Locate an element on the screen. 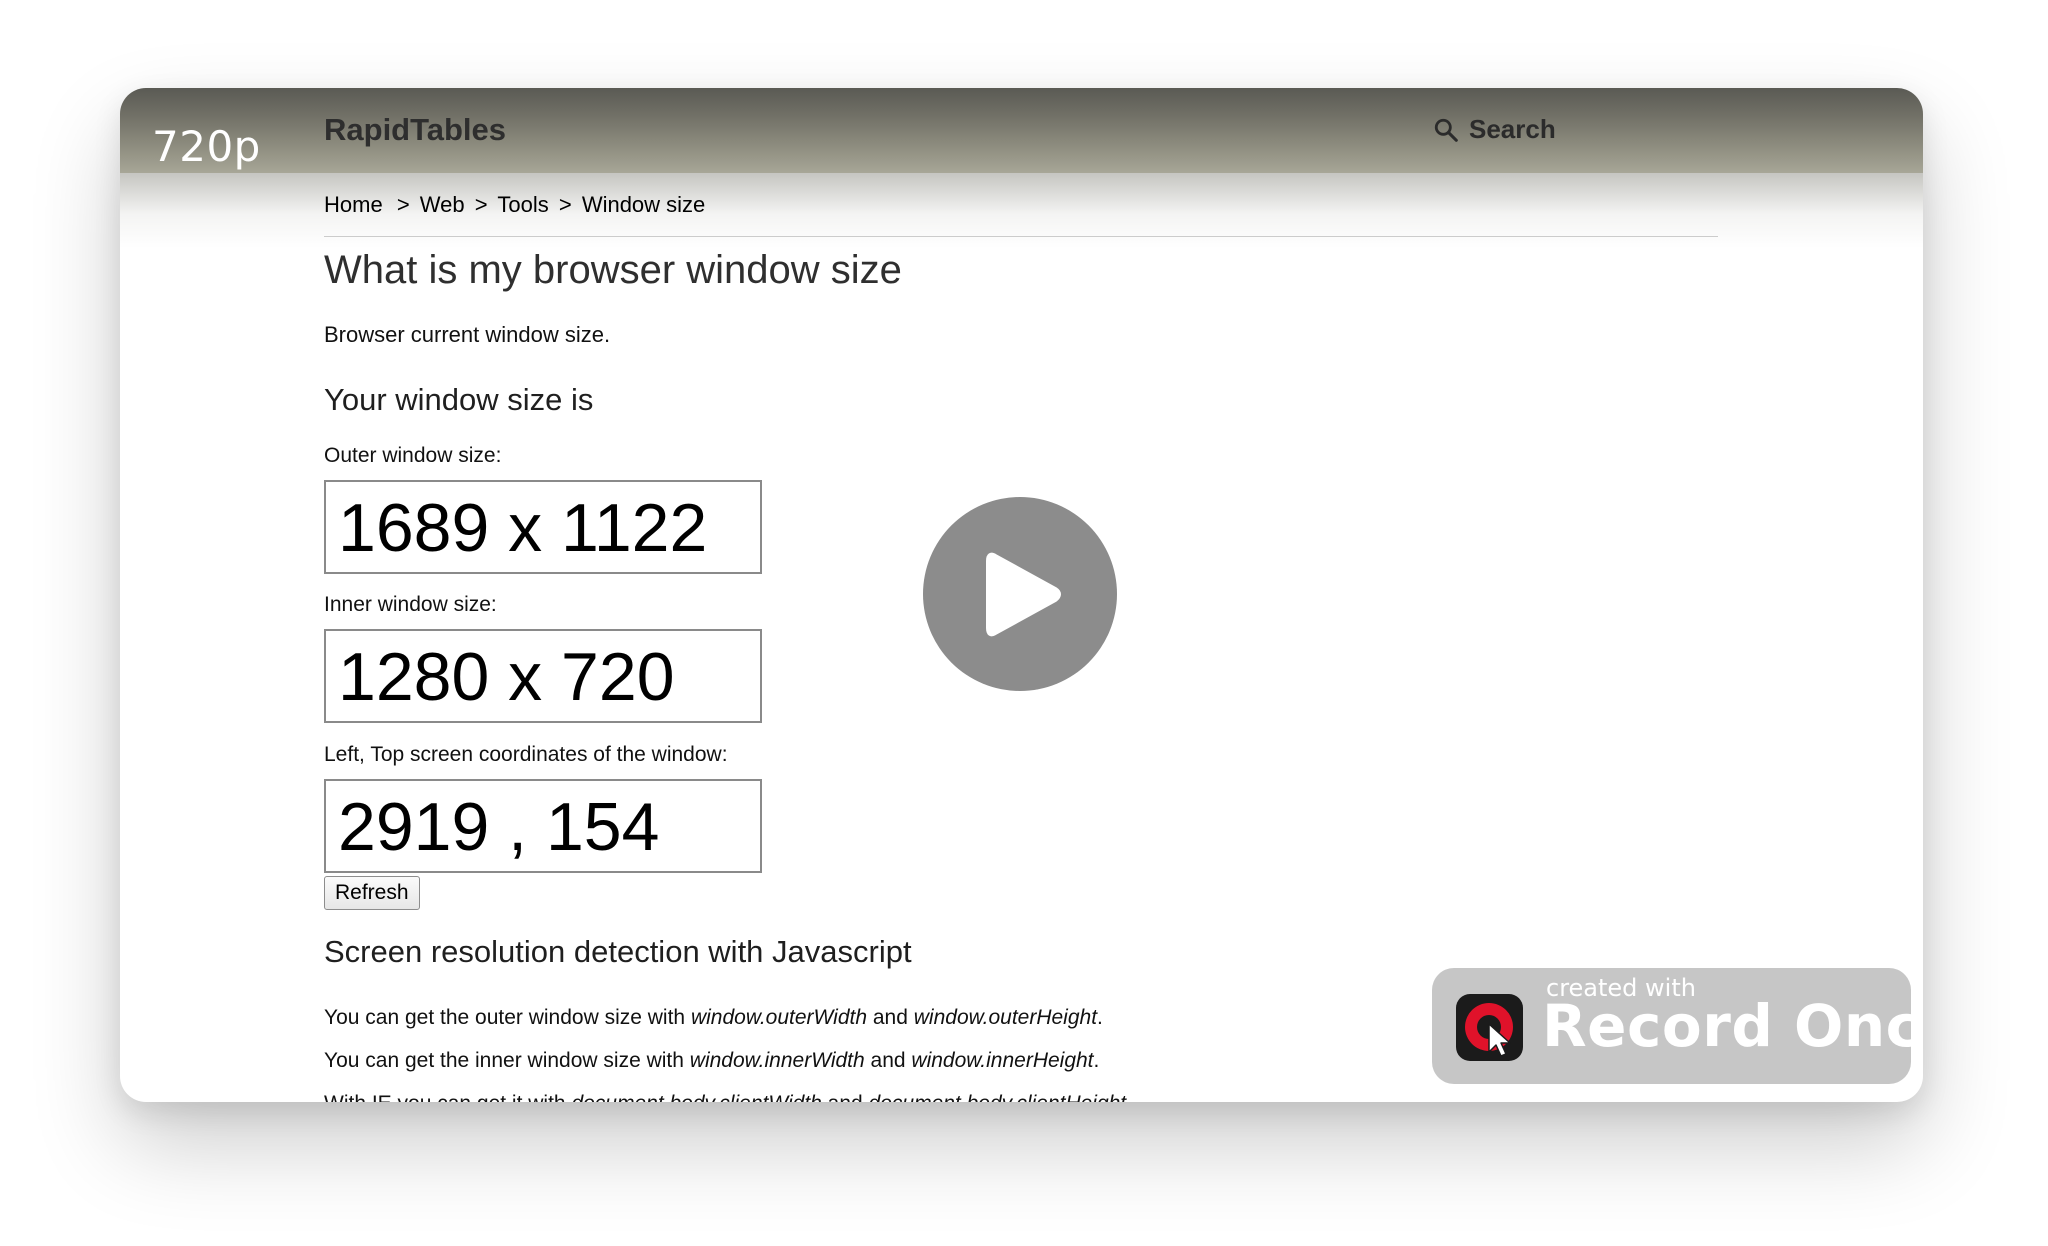  breadcrumb: Home > Web > Tools > Window size is located at coordinates (514, 205).